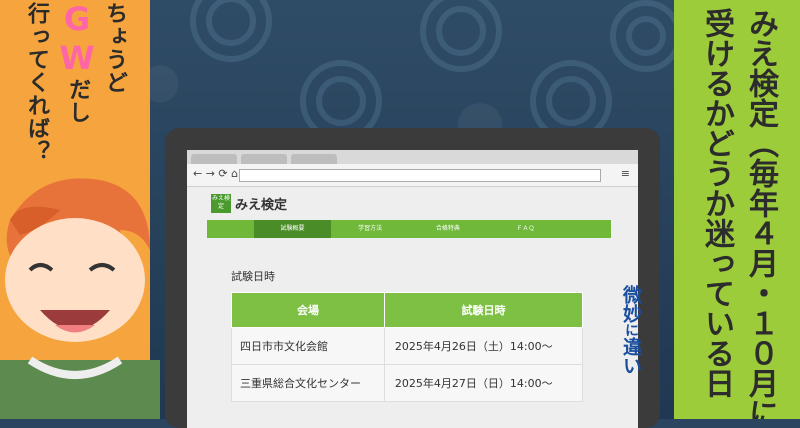 The height and width of the screenshot is (428, 800). I want to click on nav-item-overview: 試験概要, so click(292, 229).